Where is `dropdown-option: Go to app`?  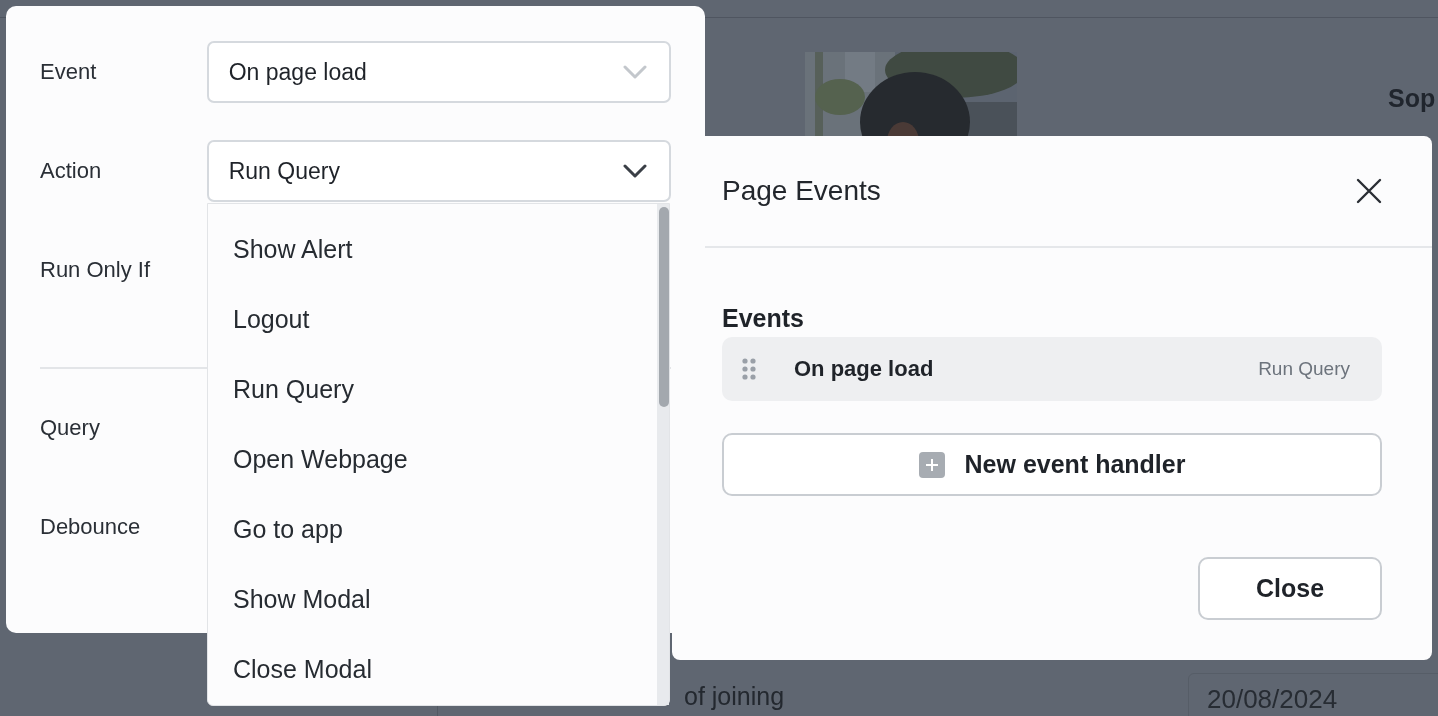
dropdown-option: Go to app is located at coordinates (440, 529).